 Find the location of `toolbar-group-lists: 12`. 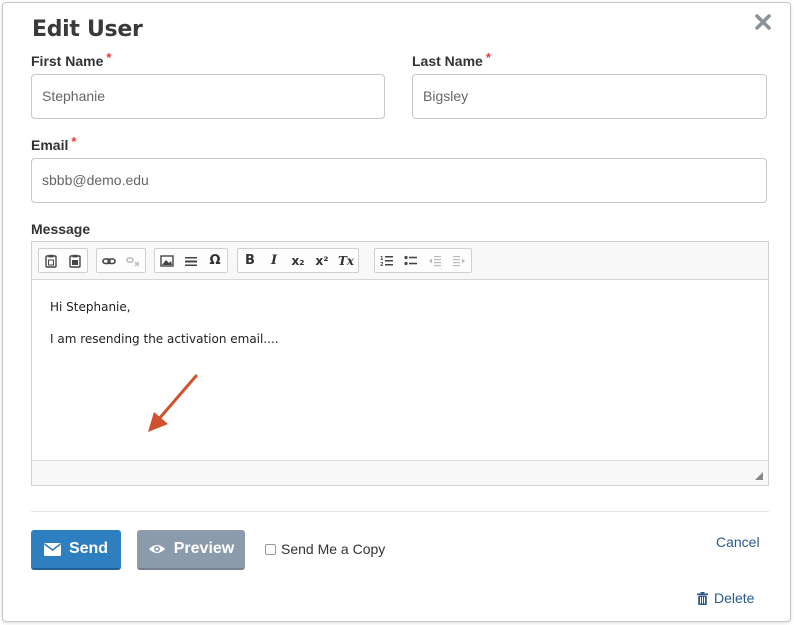

toolbar-group-lists: 12 is located at coordinates (423, 260).